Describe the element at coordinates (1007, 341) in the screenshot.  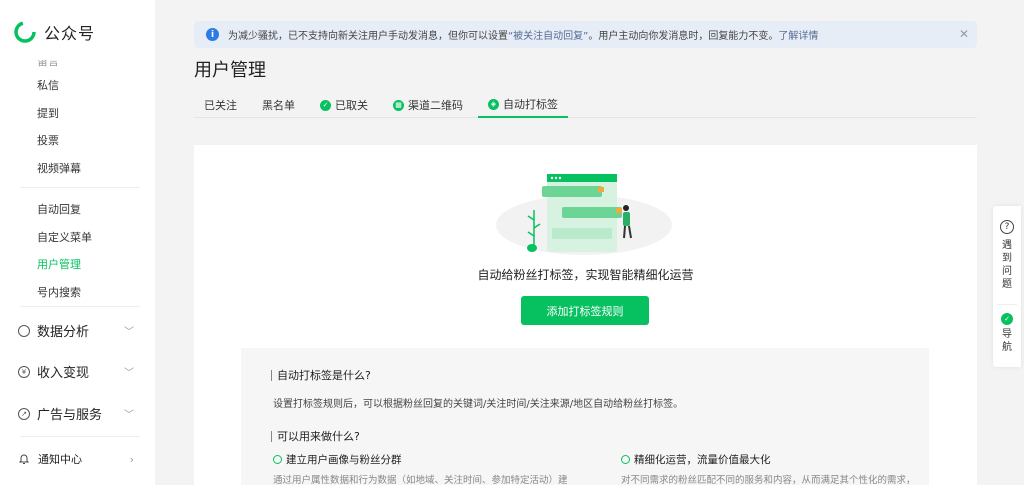
I see `navigation-label: 导航` at that location.